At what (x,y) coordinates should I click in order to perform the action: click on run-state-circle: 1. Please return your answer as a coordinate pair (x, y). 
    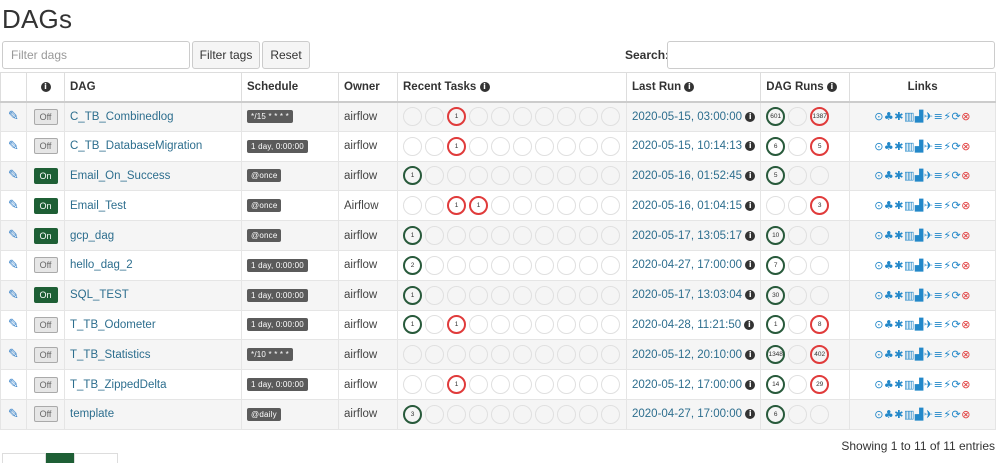
    Looking at the image, I should click on (776, 325).